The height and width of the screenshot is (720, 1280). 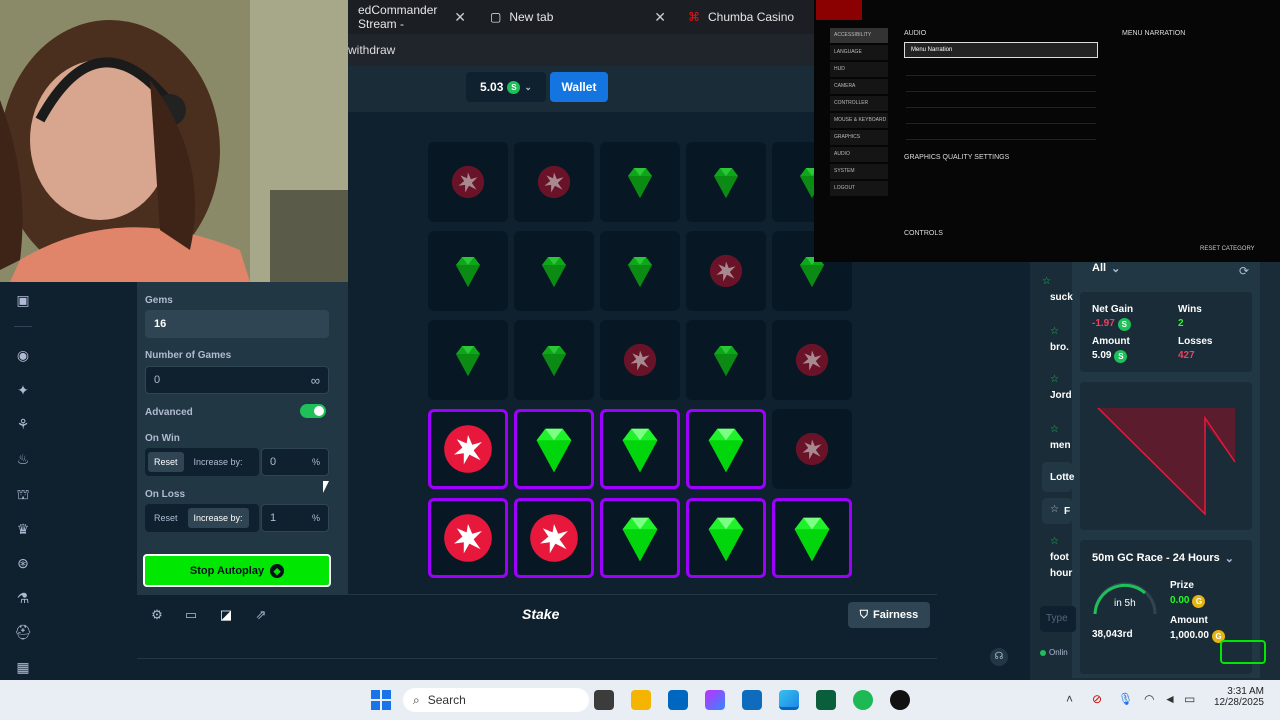 I want to click on security-icon: ⊘, so click(x=1097, y=699).